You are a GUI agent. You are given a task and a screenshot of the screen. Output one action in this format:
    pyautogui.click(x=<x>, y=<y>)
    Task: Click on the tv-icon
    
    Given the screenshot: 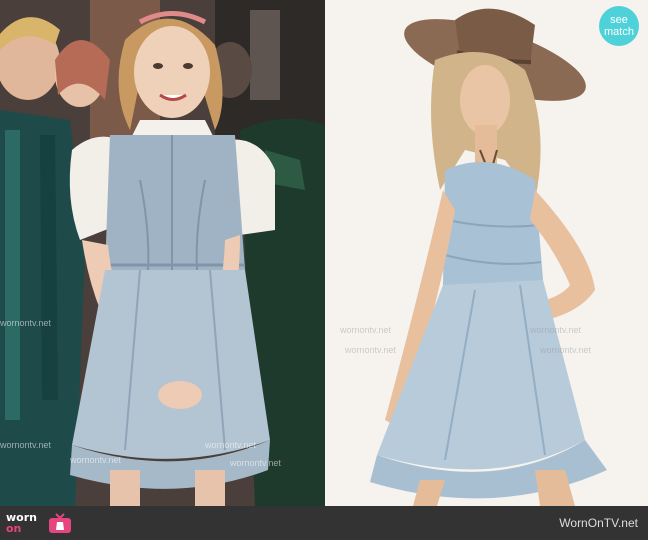 What is the action you would take?
    pyautogui.click(x=60, y=523)
    